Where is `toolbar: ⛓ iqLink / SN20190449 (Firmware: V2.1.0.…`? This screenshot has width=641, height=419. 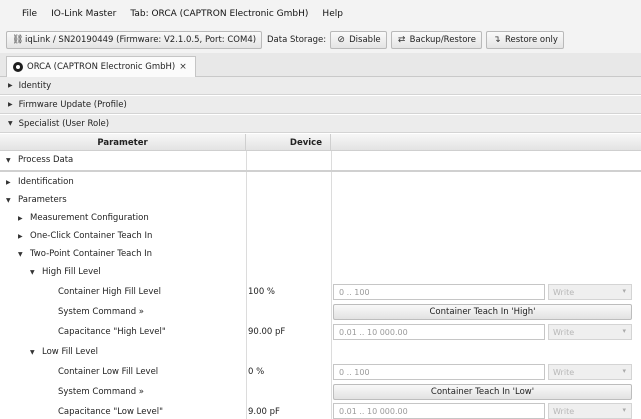 toolbar: ⛓ iqLink / SN20190449 (Firmware: V2.1.0.… is located at coordinates (320, 40).